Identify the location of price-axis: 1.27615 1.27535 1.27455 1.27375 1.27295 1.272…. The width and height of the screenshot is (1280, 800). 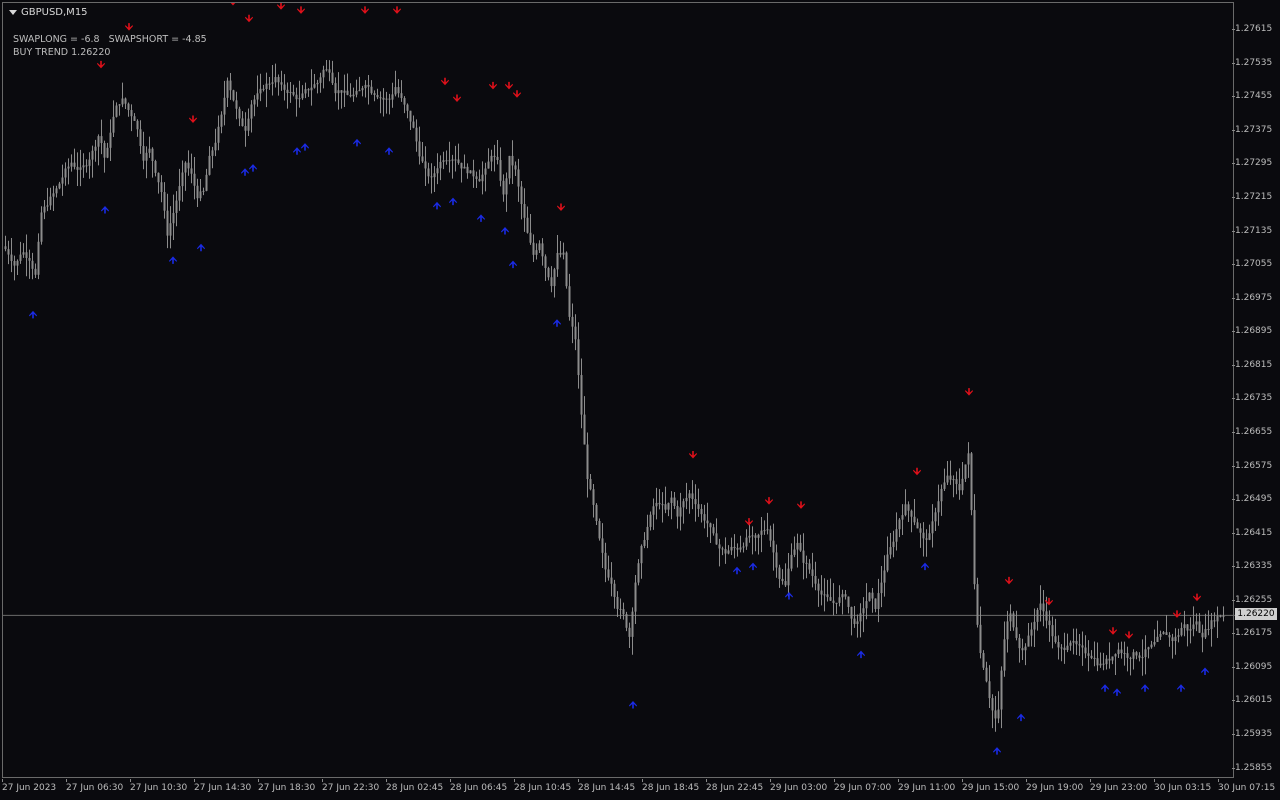
(1255, 390).